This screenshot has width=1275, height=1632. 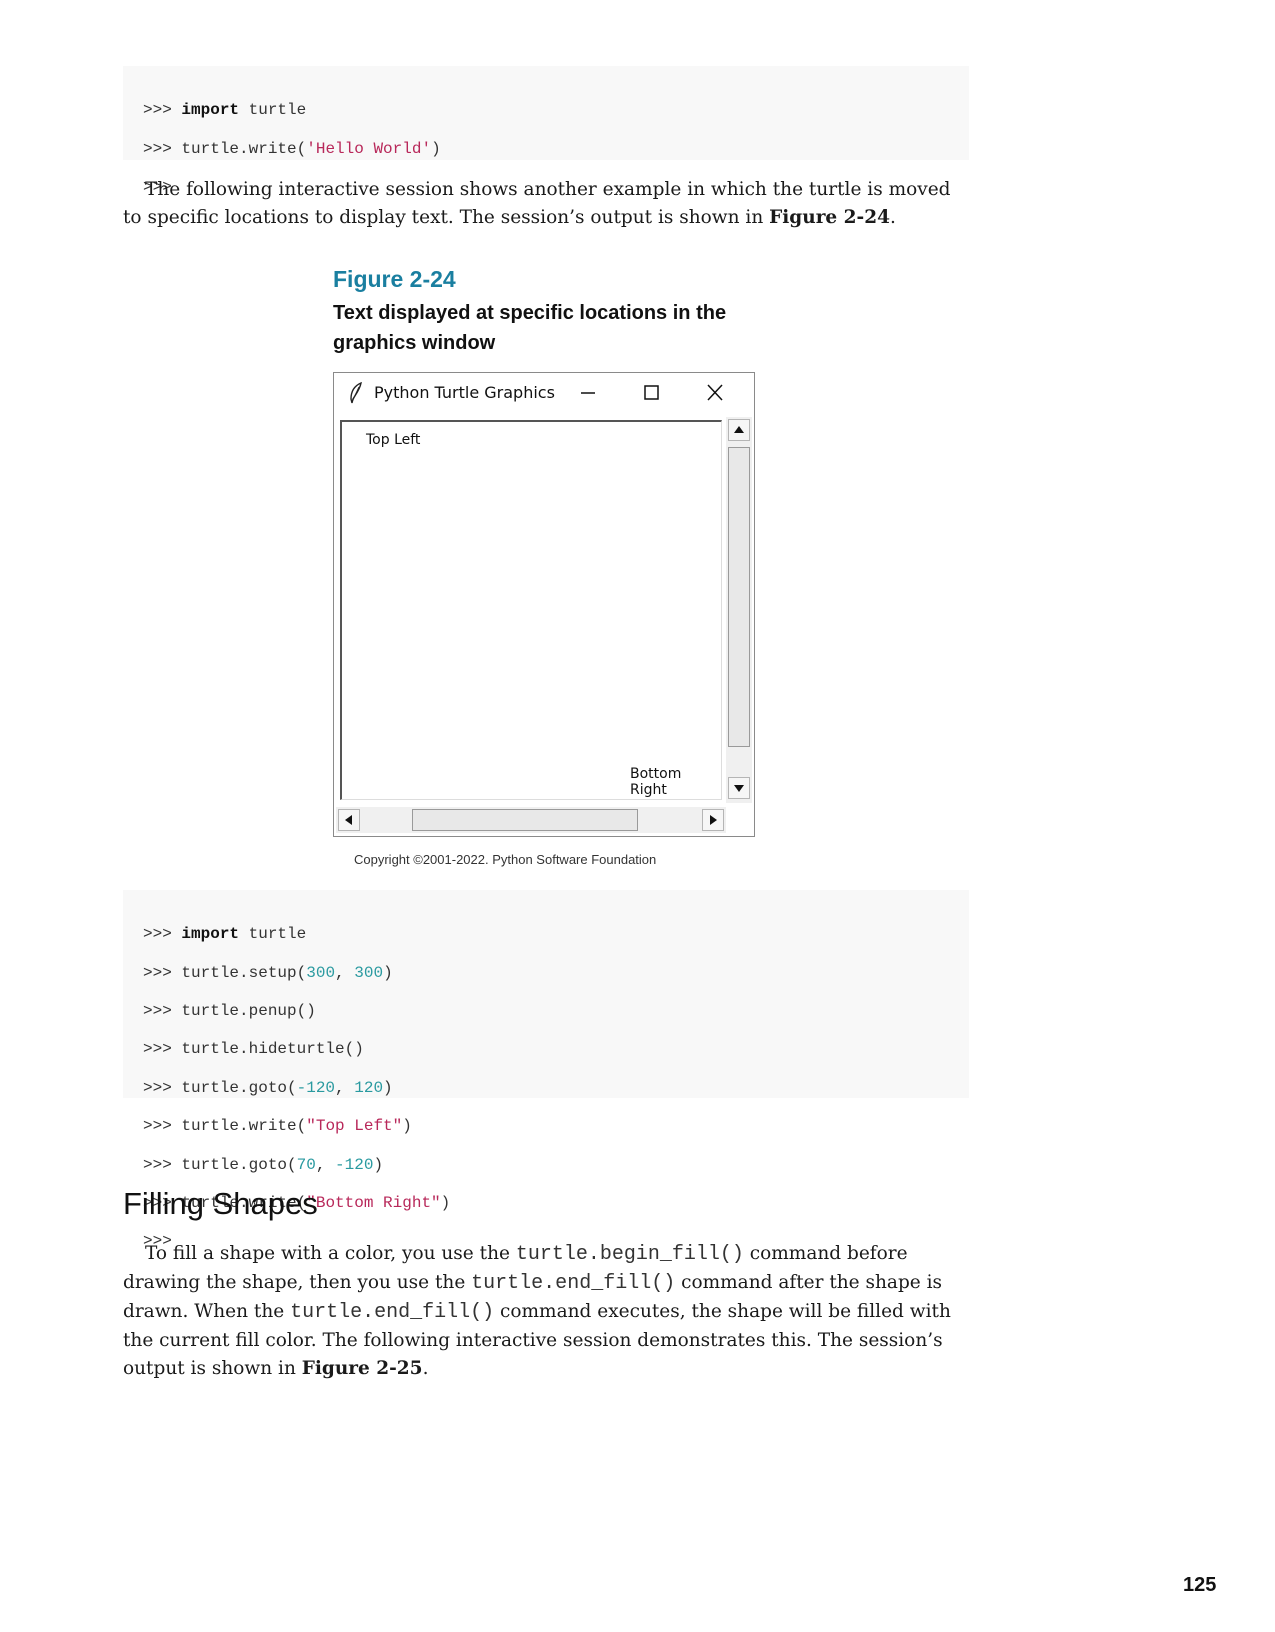 I want to click on scroll-up-button, so click(x=739, y=430).